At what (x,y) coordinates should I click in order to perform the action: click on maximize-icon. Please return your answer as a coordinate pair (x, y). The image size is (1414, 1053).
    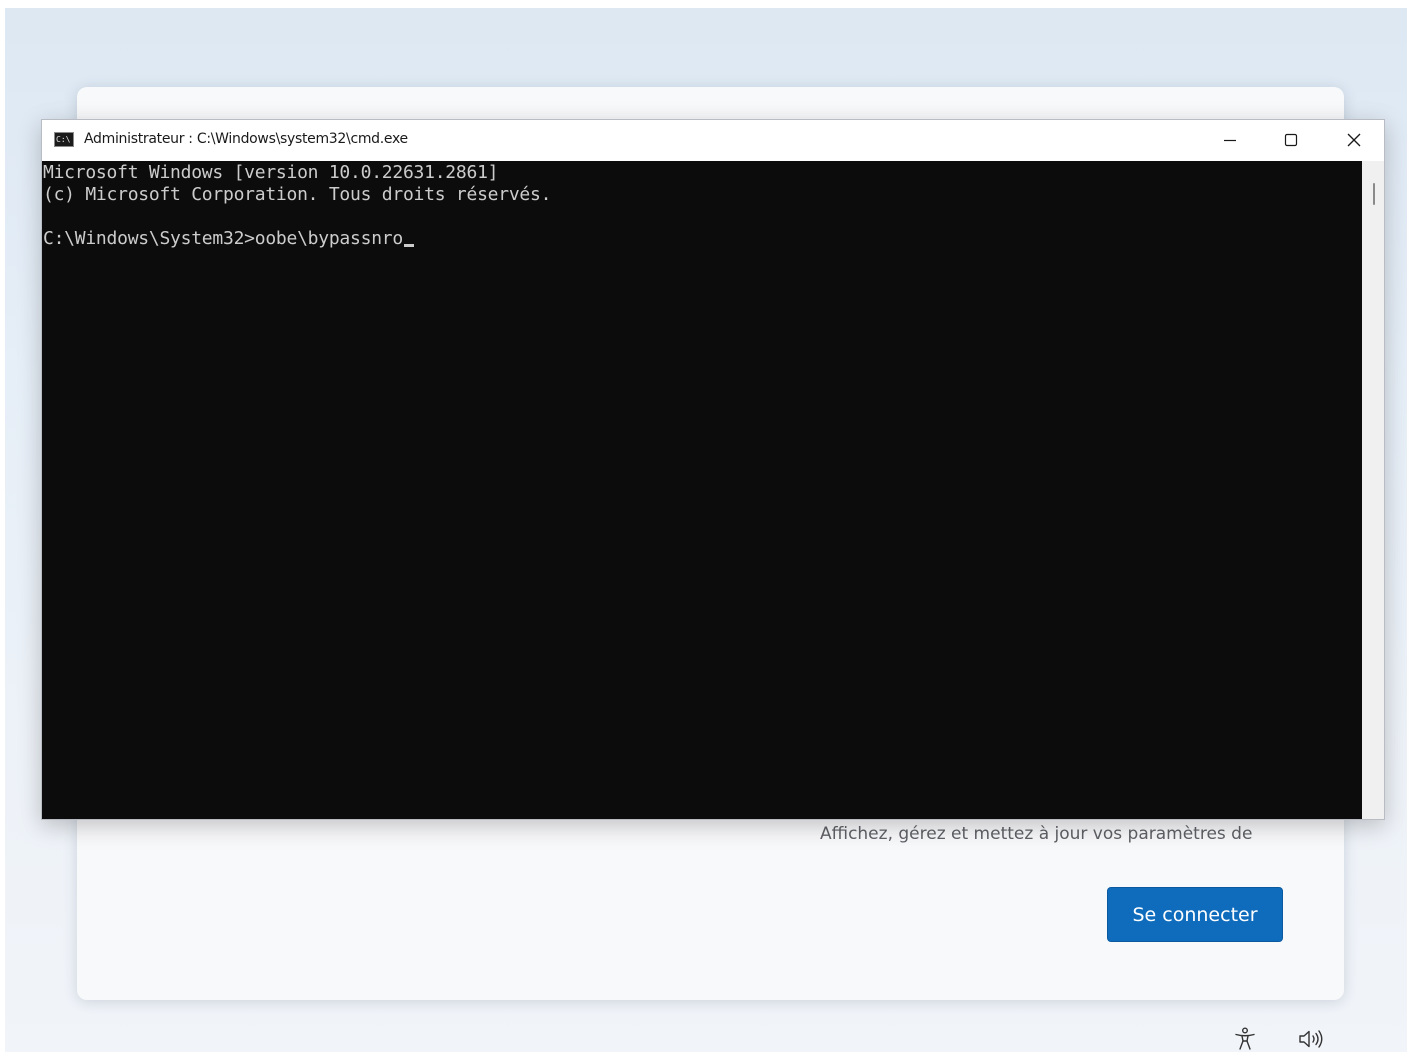
    Looking at the image, I should click on (1291, 140).